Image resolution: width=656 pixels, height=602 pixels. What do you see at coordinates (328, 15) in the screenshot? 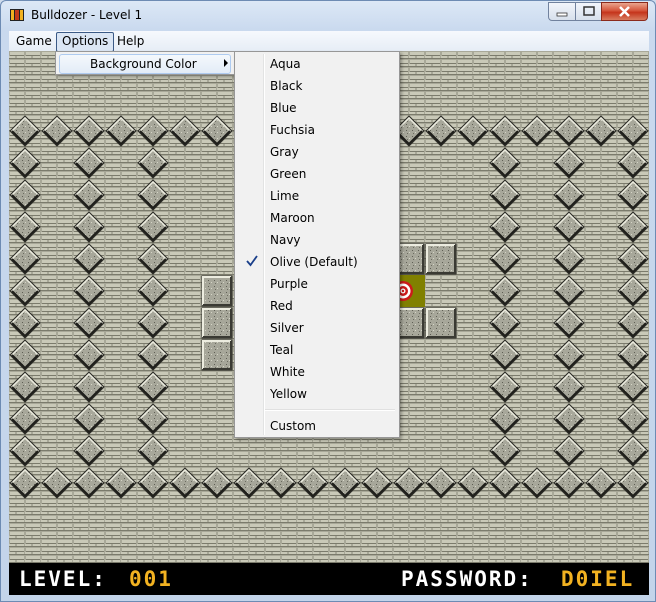
I see `title-bar: Bulldozer - Level 1` at bounding box center [328, 15].